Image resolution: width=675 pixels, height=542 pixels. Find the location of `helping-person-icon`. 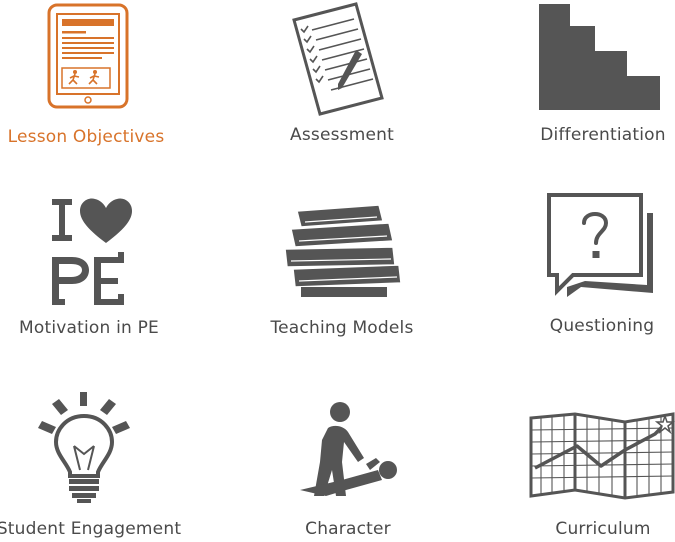

helping-person-icon is located at coordinates (348, 449).